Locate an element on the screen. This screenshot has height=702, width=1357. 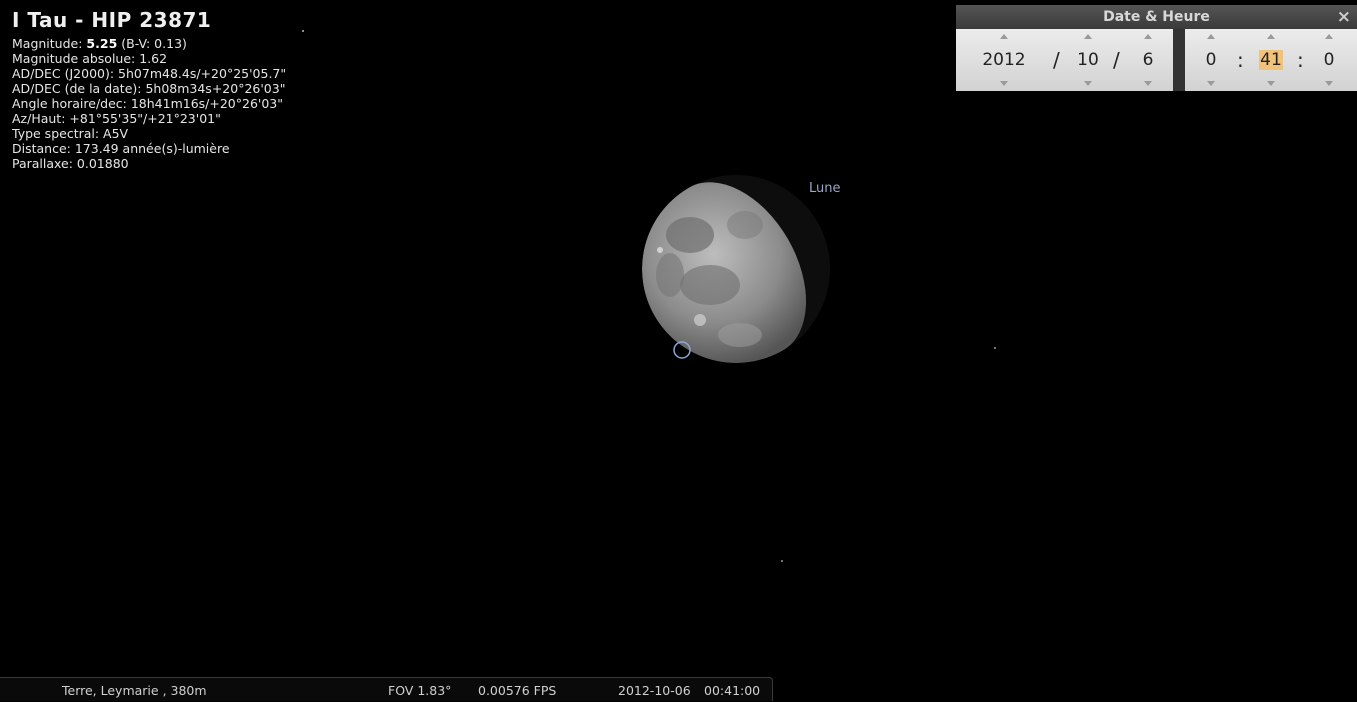
info-line-absolute-magnitude: Magnitude absolue: 1.62 is located at coordinates (90, 58).